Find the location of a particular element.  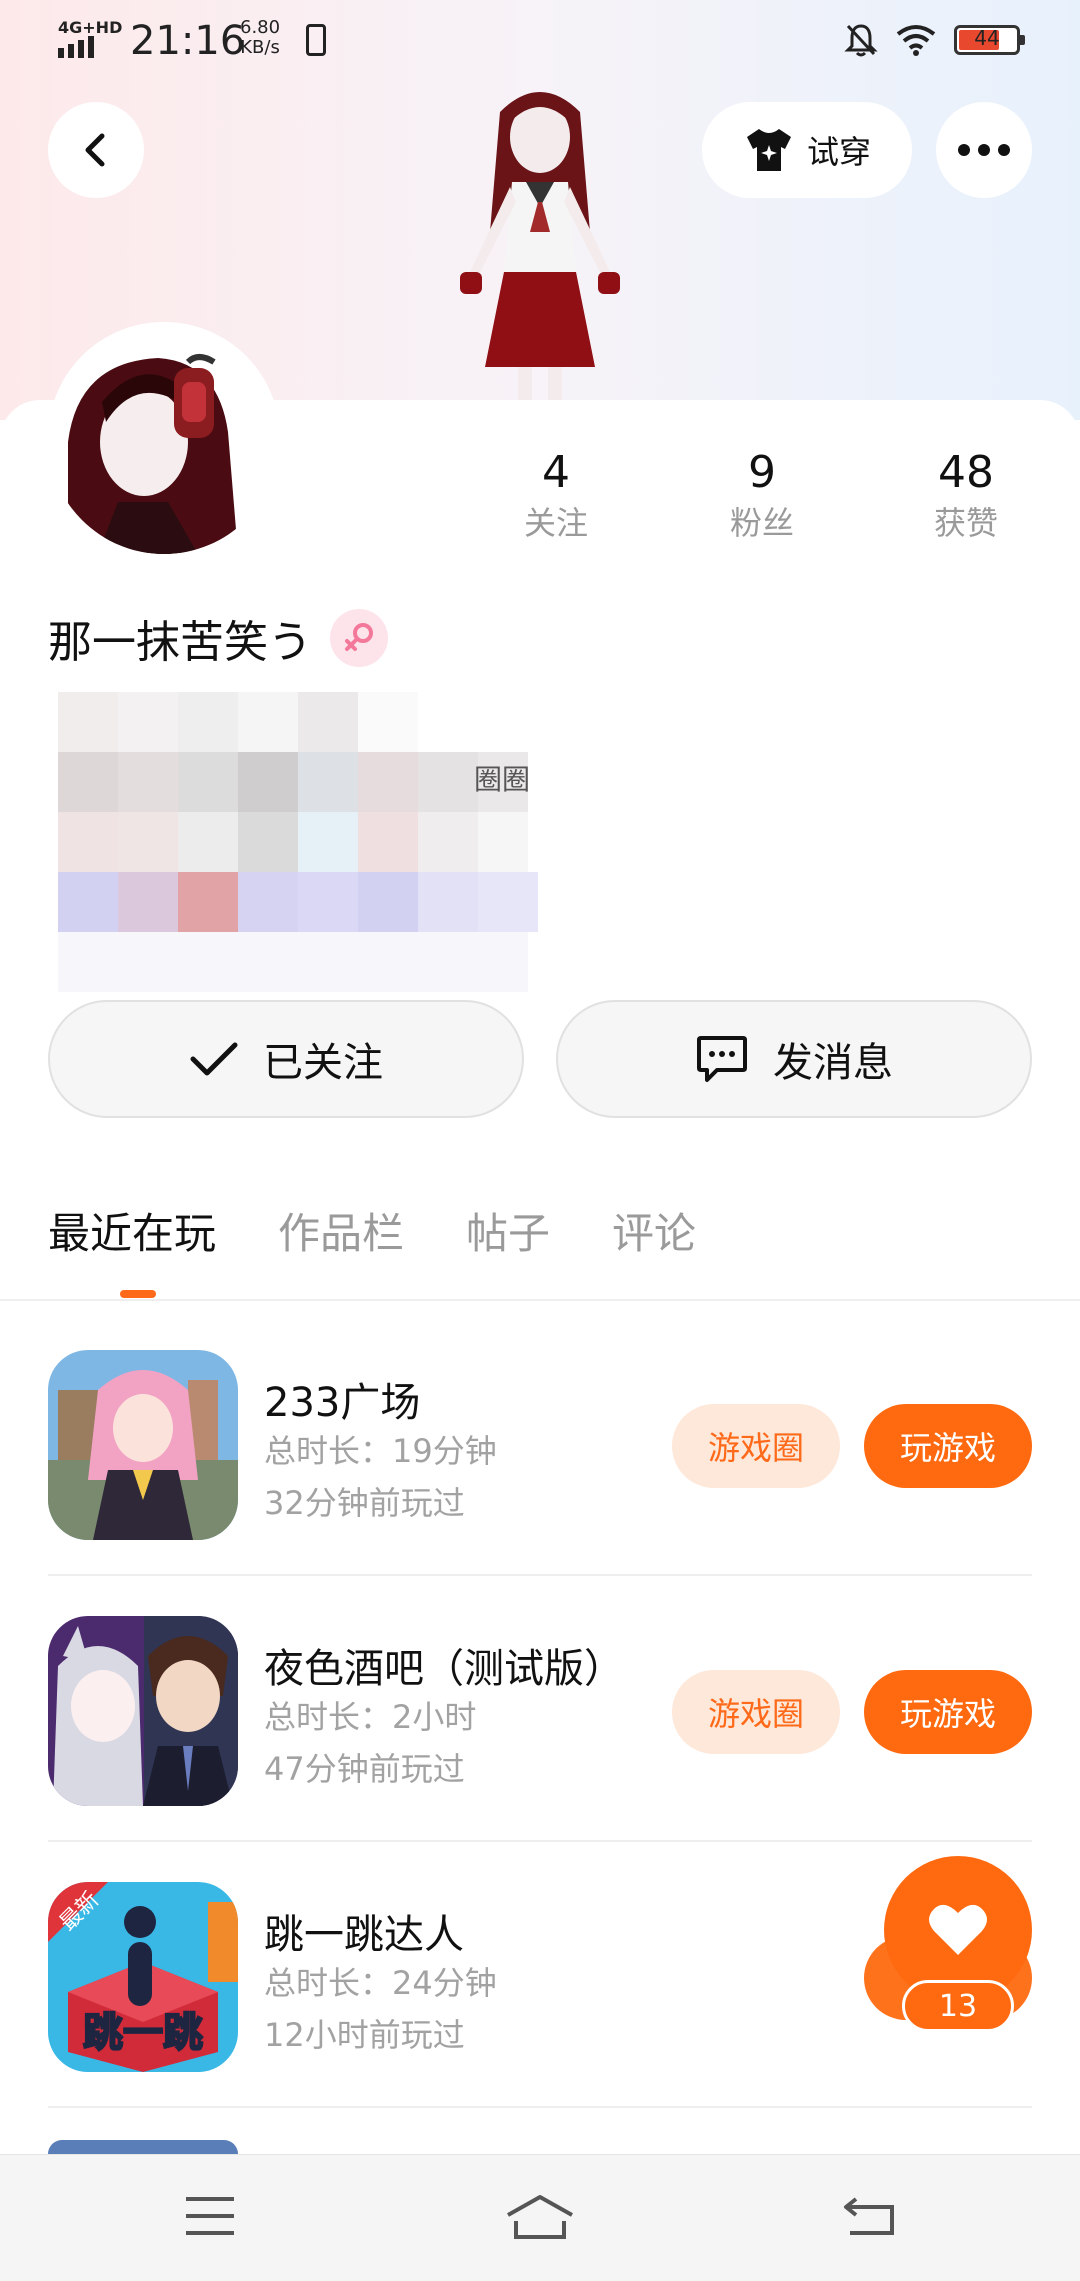

try-on-button: 试穿 is located at coordinates (807, 150).